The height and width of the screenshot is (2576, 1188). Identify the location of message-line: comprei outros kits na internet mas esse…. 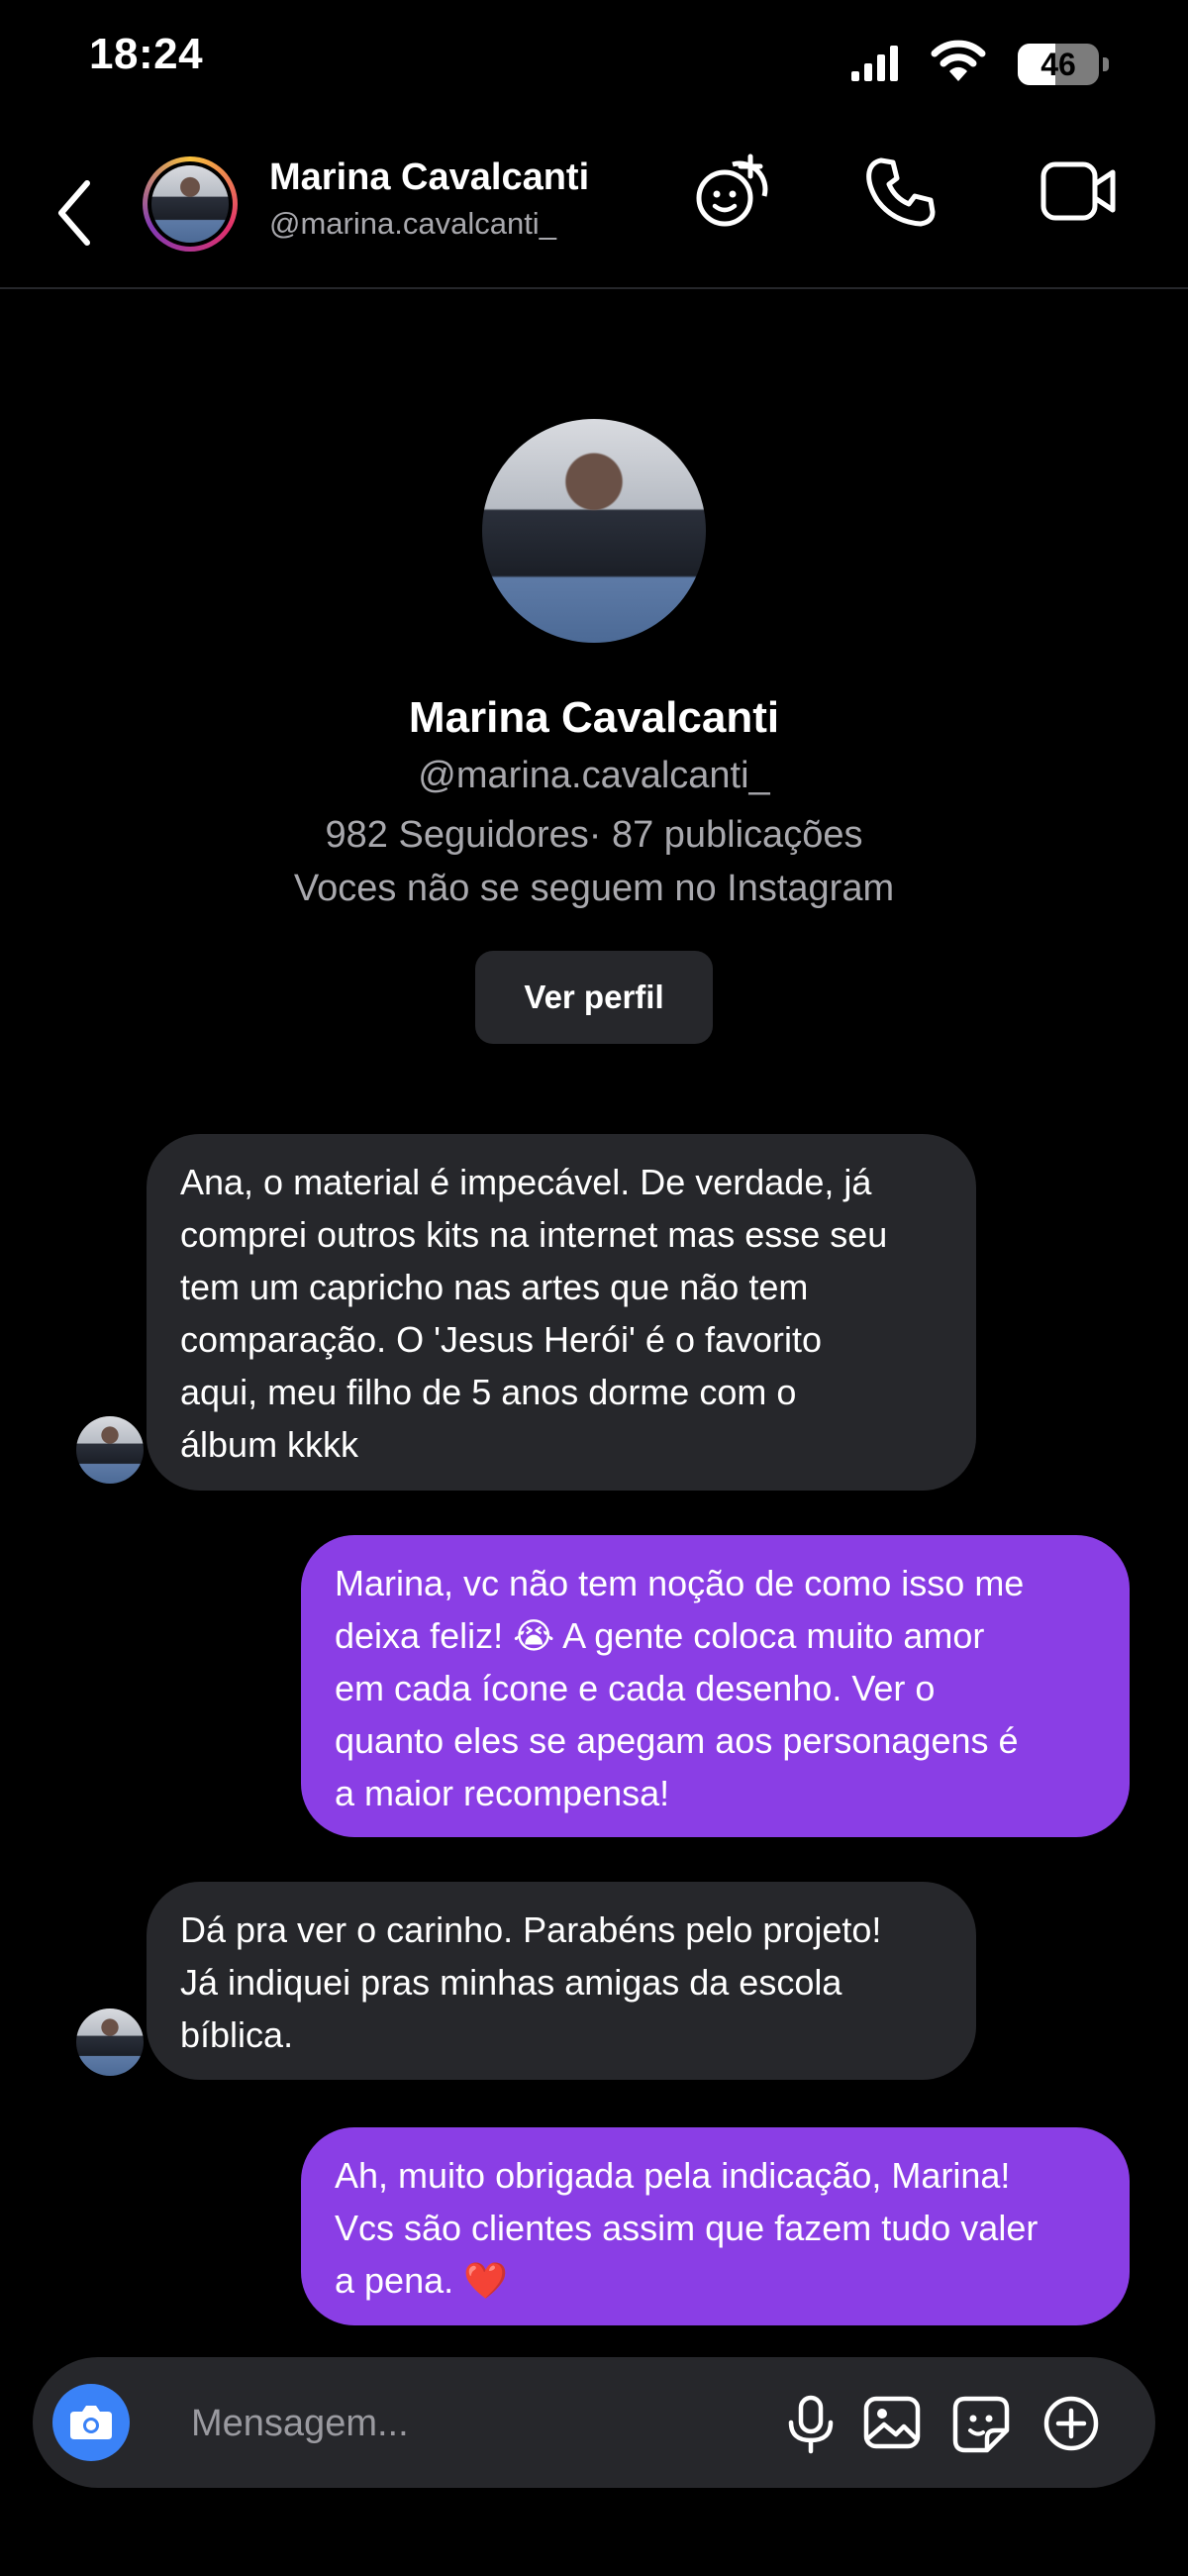
(534, 1234).